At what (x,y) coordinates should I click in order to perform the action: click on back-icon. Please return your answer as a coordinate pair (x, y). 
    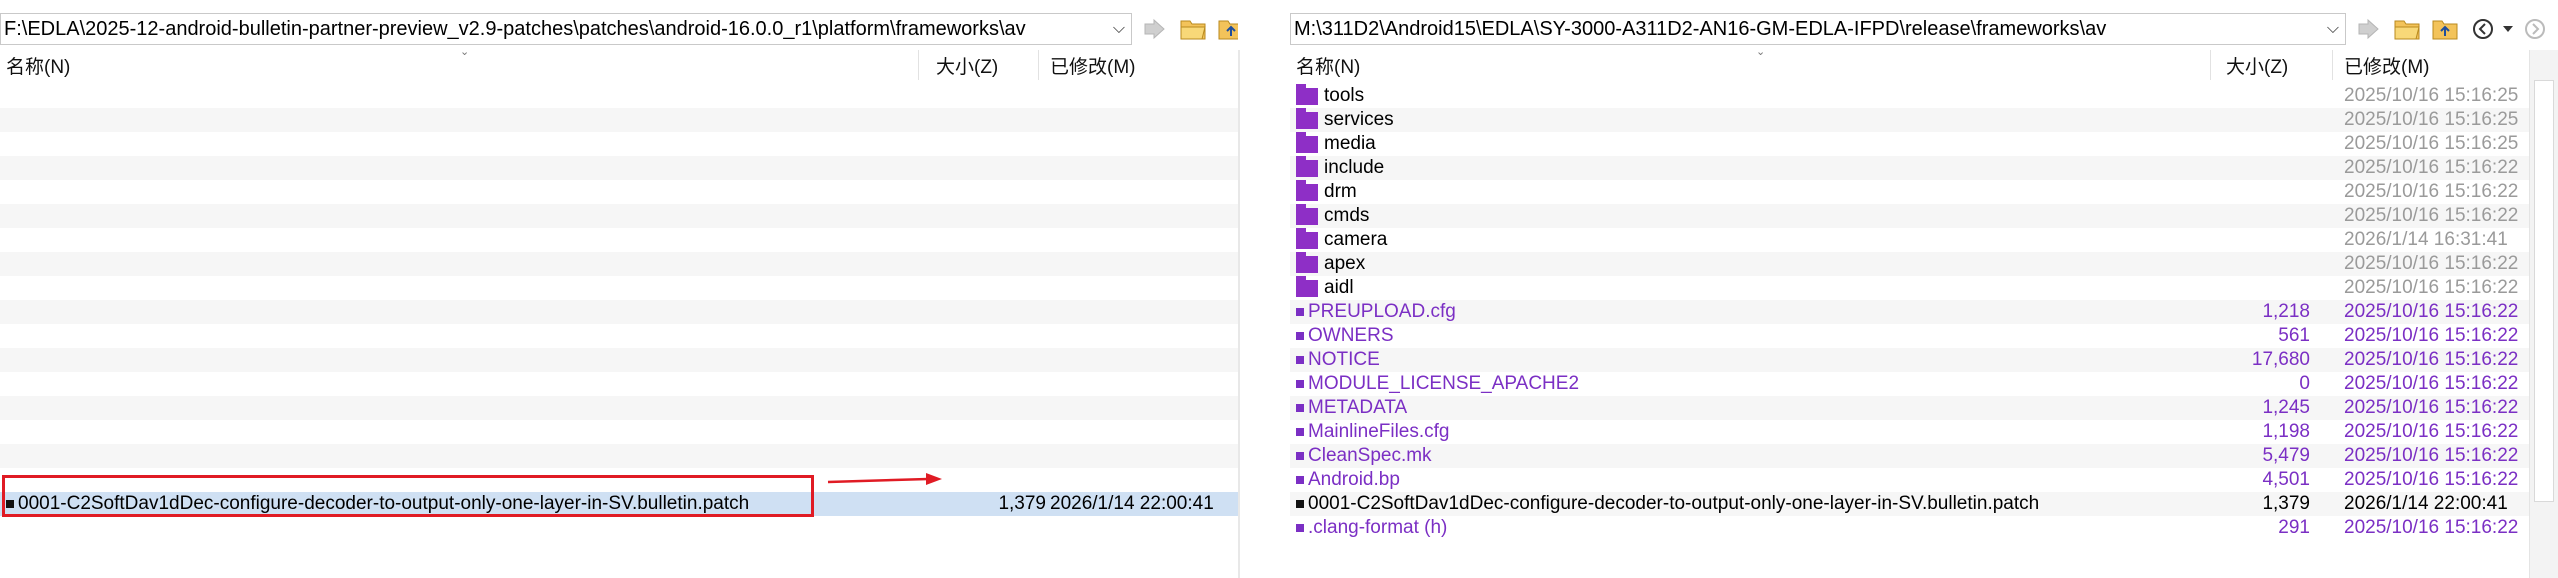
    Looking at the image, I should click on (2483, 29).